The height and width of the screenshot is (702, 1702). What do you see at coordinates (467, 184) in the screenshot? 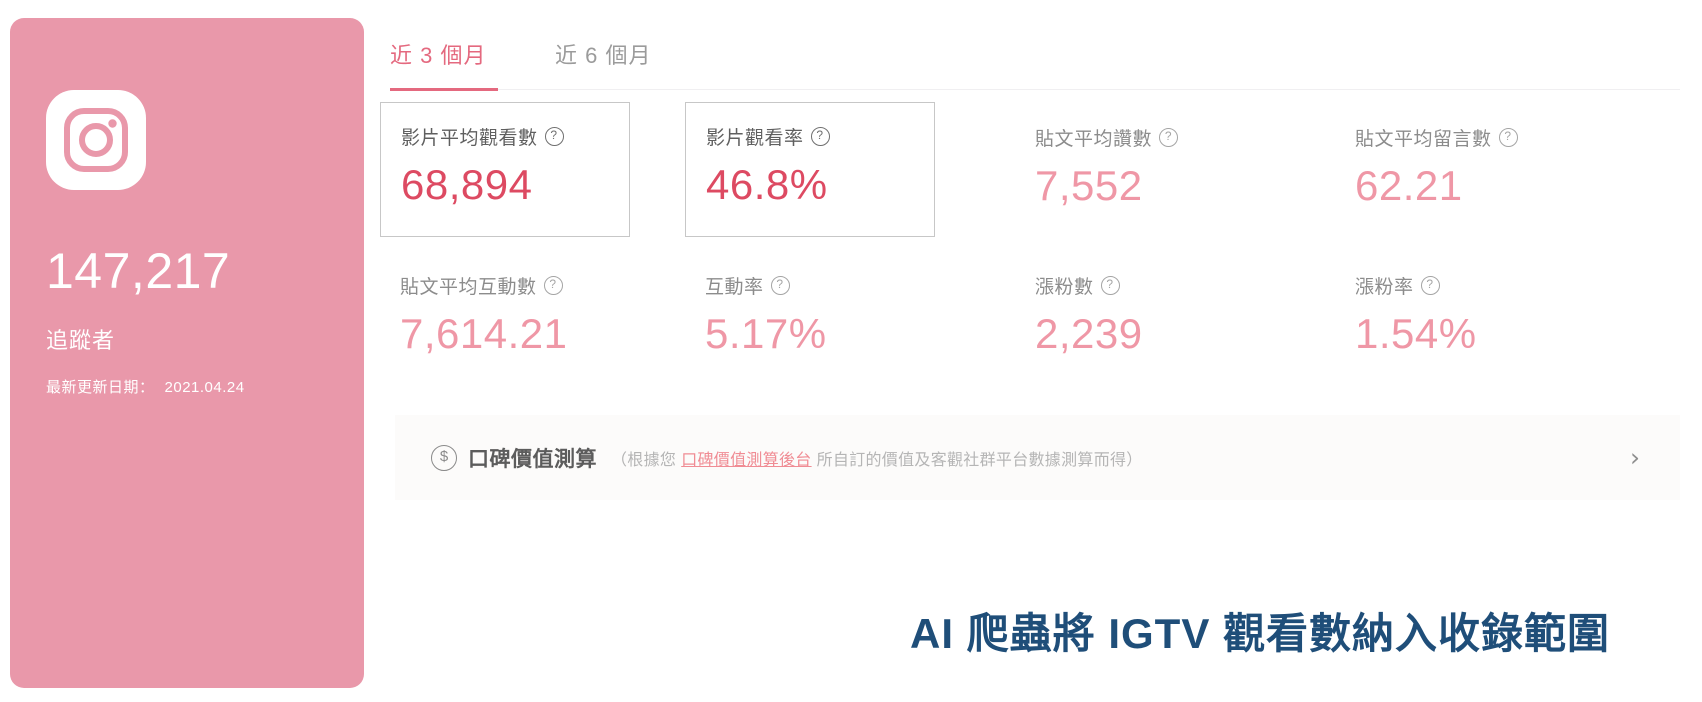
I see `metric-value: 68,894` at bounding box center [467, 184].